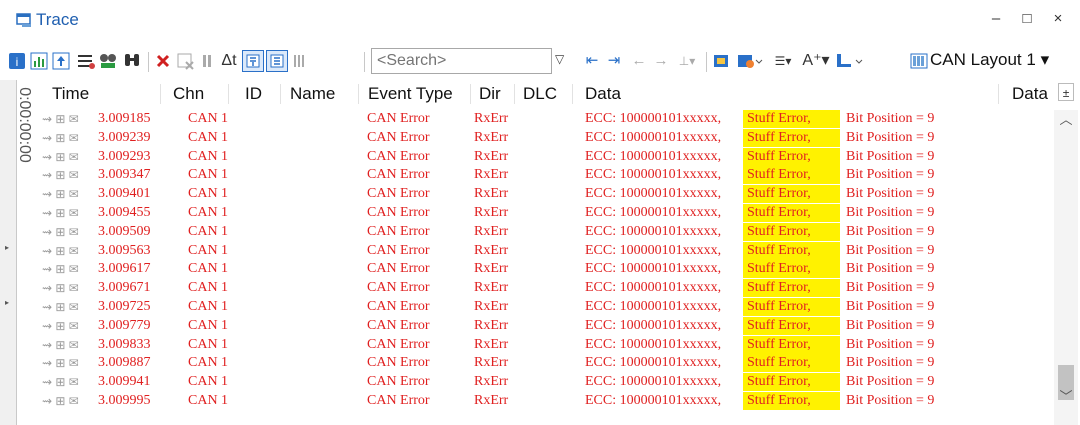 This screenshot has width=1080, height=425. Describe the element at coordinates (1066, 120) in the screenshot. I see `scroll-up-icon: ︿` at that location.